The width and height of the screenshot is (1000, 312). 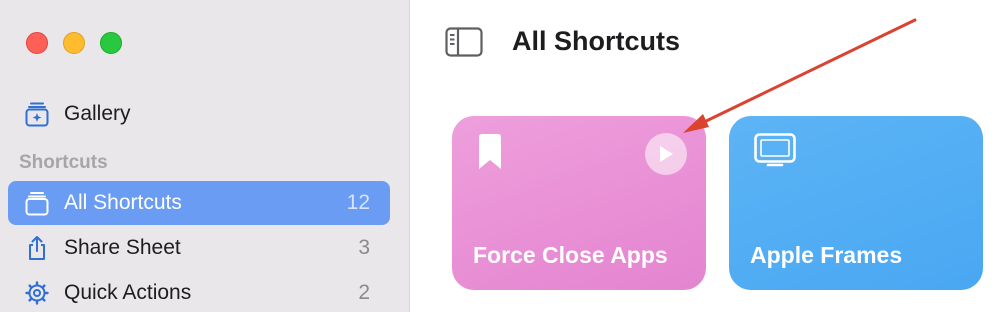 I want to click on sidebar-item-label: Quick Actions, so click(x=128, y=292).